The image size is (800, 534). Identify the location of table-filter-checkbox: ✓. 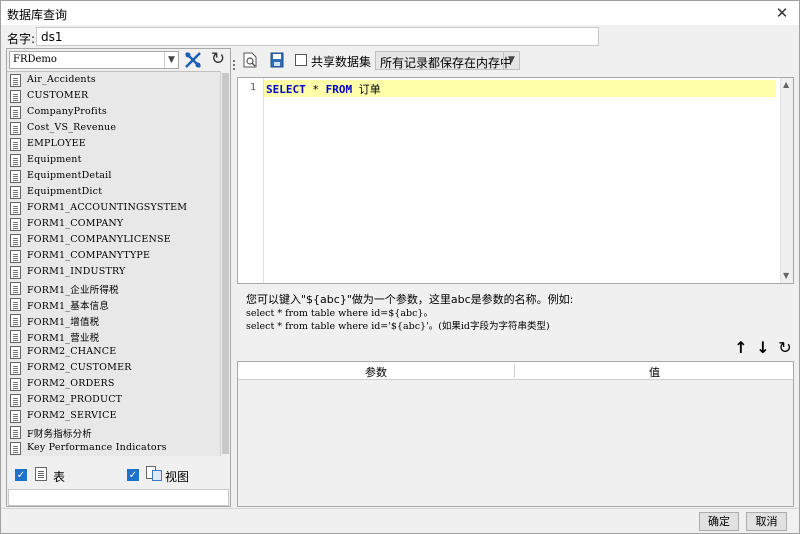
(21, 475).